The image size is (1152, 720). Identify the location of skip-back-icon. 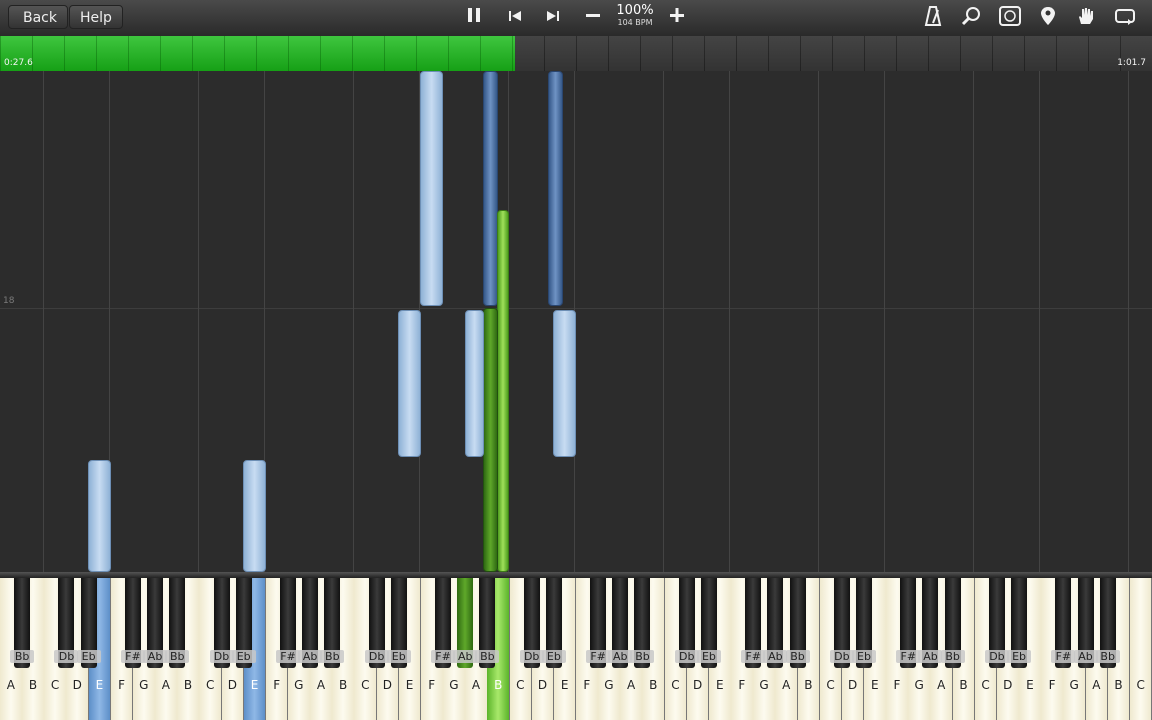
(515, 18).